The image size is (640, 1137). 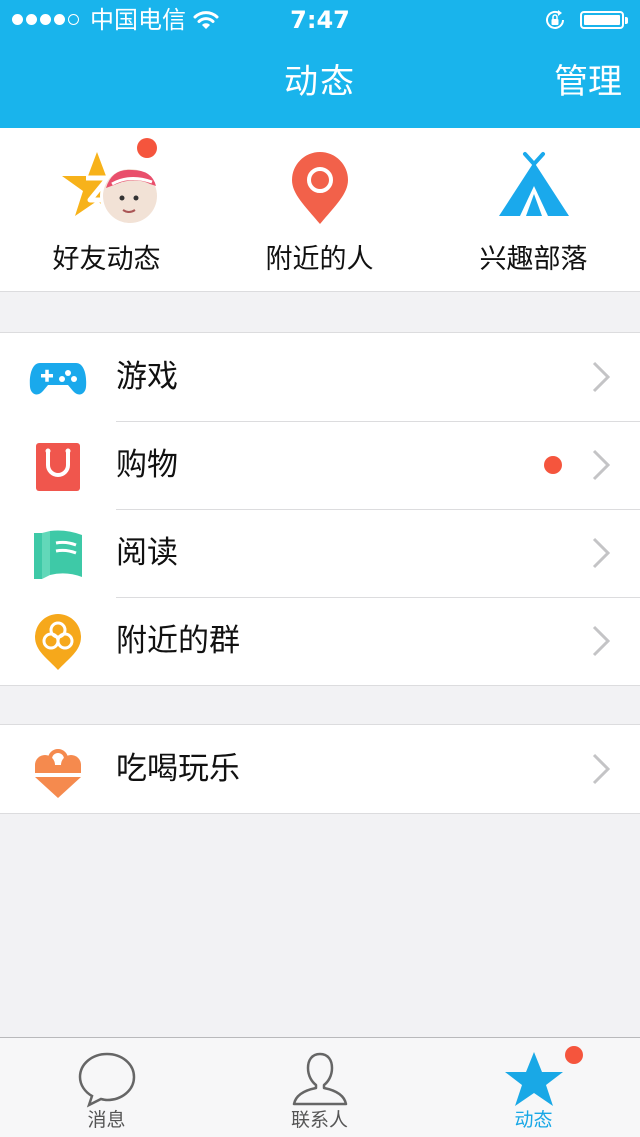 I want to click on quick-entry-label: 好友动态, so click(x=106, y=259).